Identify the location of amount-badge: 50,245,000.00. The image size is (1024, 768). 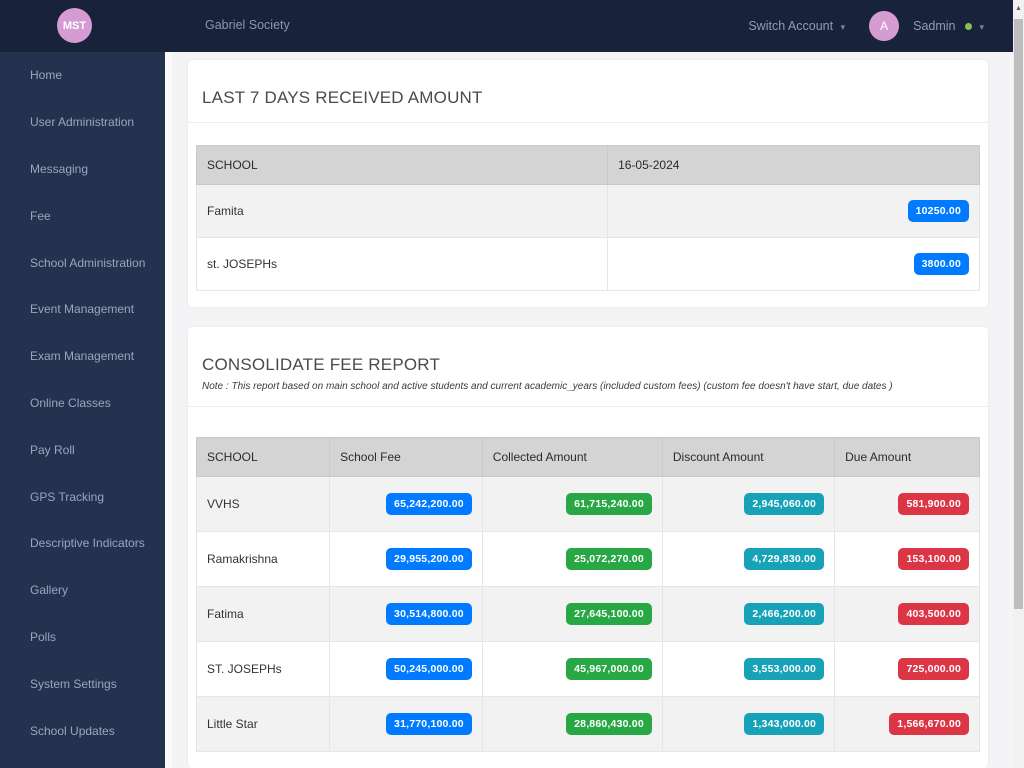
(429, 669).